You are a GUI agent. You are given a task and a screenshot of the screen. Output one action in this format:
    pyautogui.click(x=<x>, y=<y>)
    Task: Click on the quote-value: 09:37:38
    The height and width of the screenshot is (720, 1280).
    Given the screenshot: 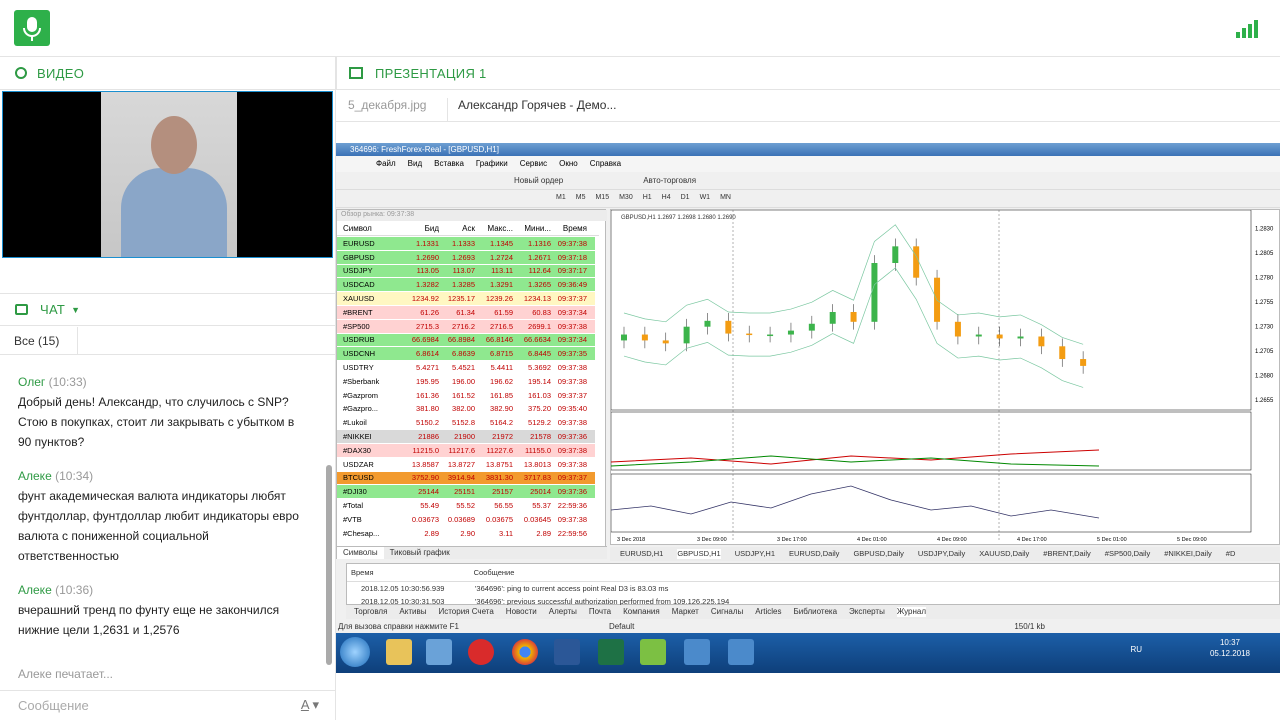 What is the action you would take?
    pyautogui.click(x=572, y=519)
    